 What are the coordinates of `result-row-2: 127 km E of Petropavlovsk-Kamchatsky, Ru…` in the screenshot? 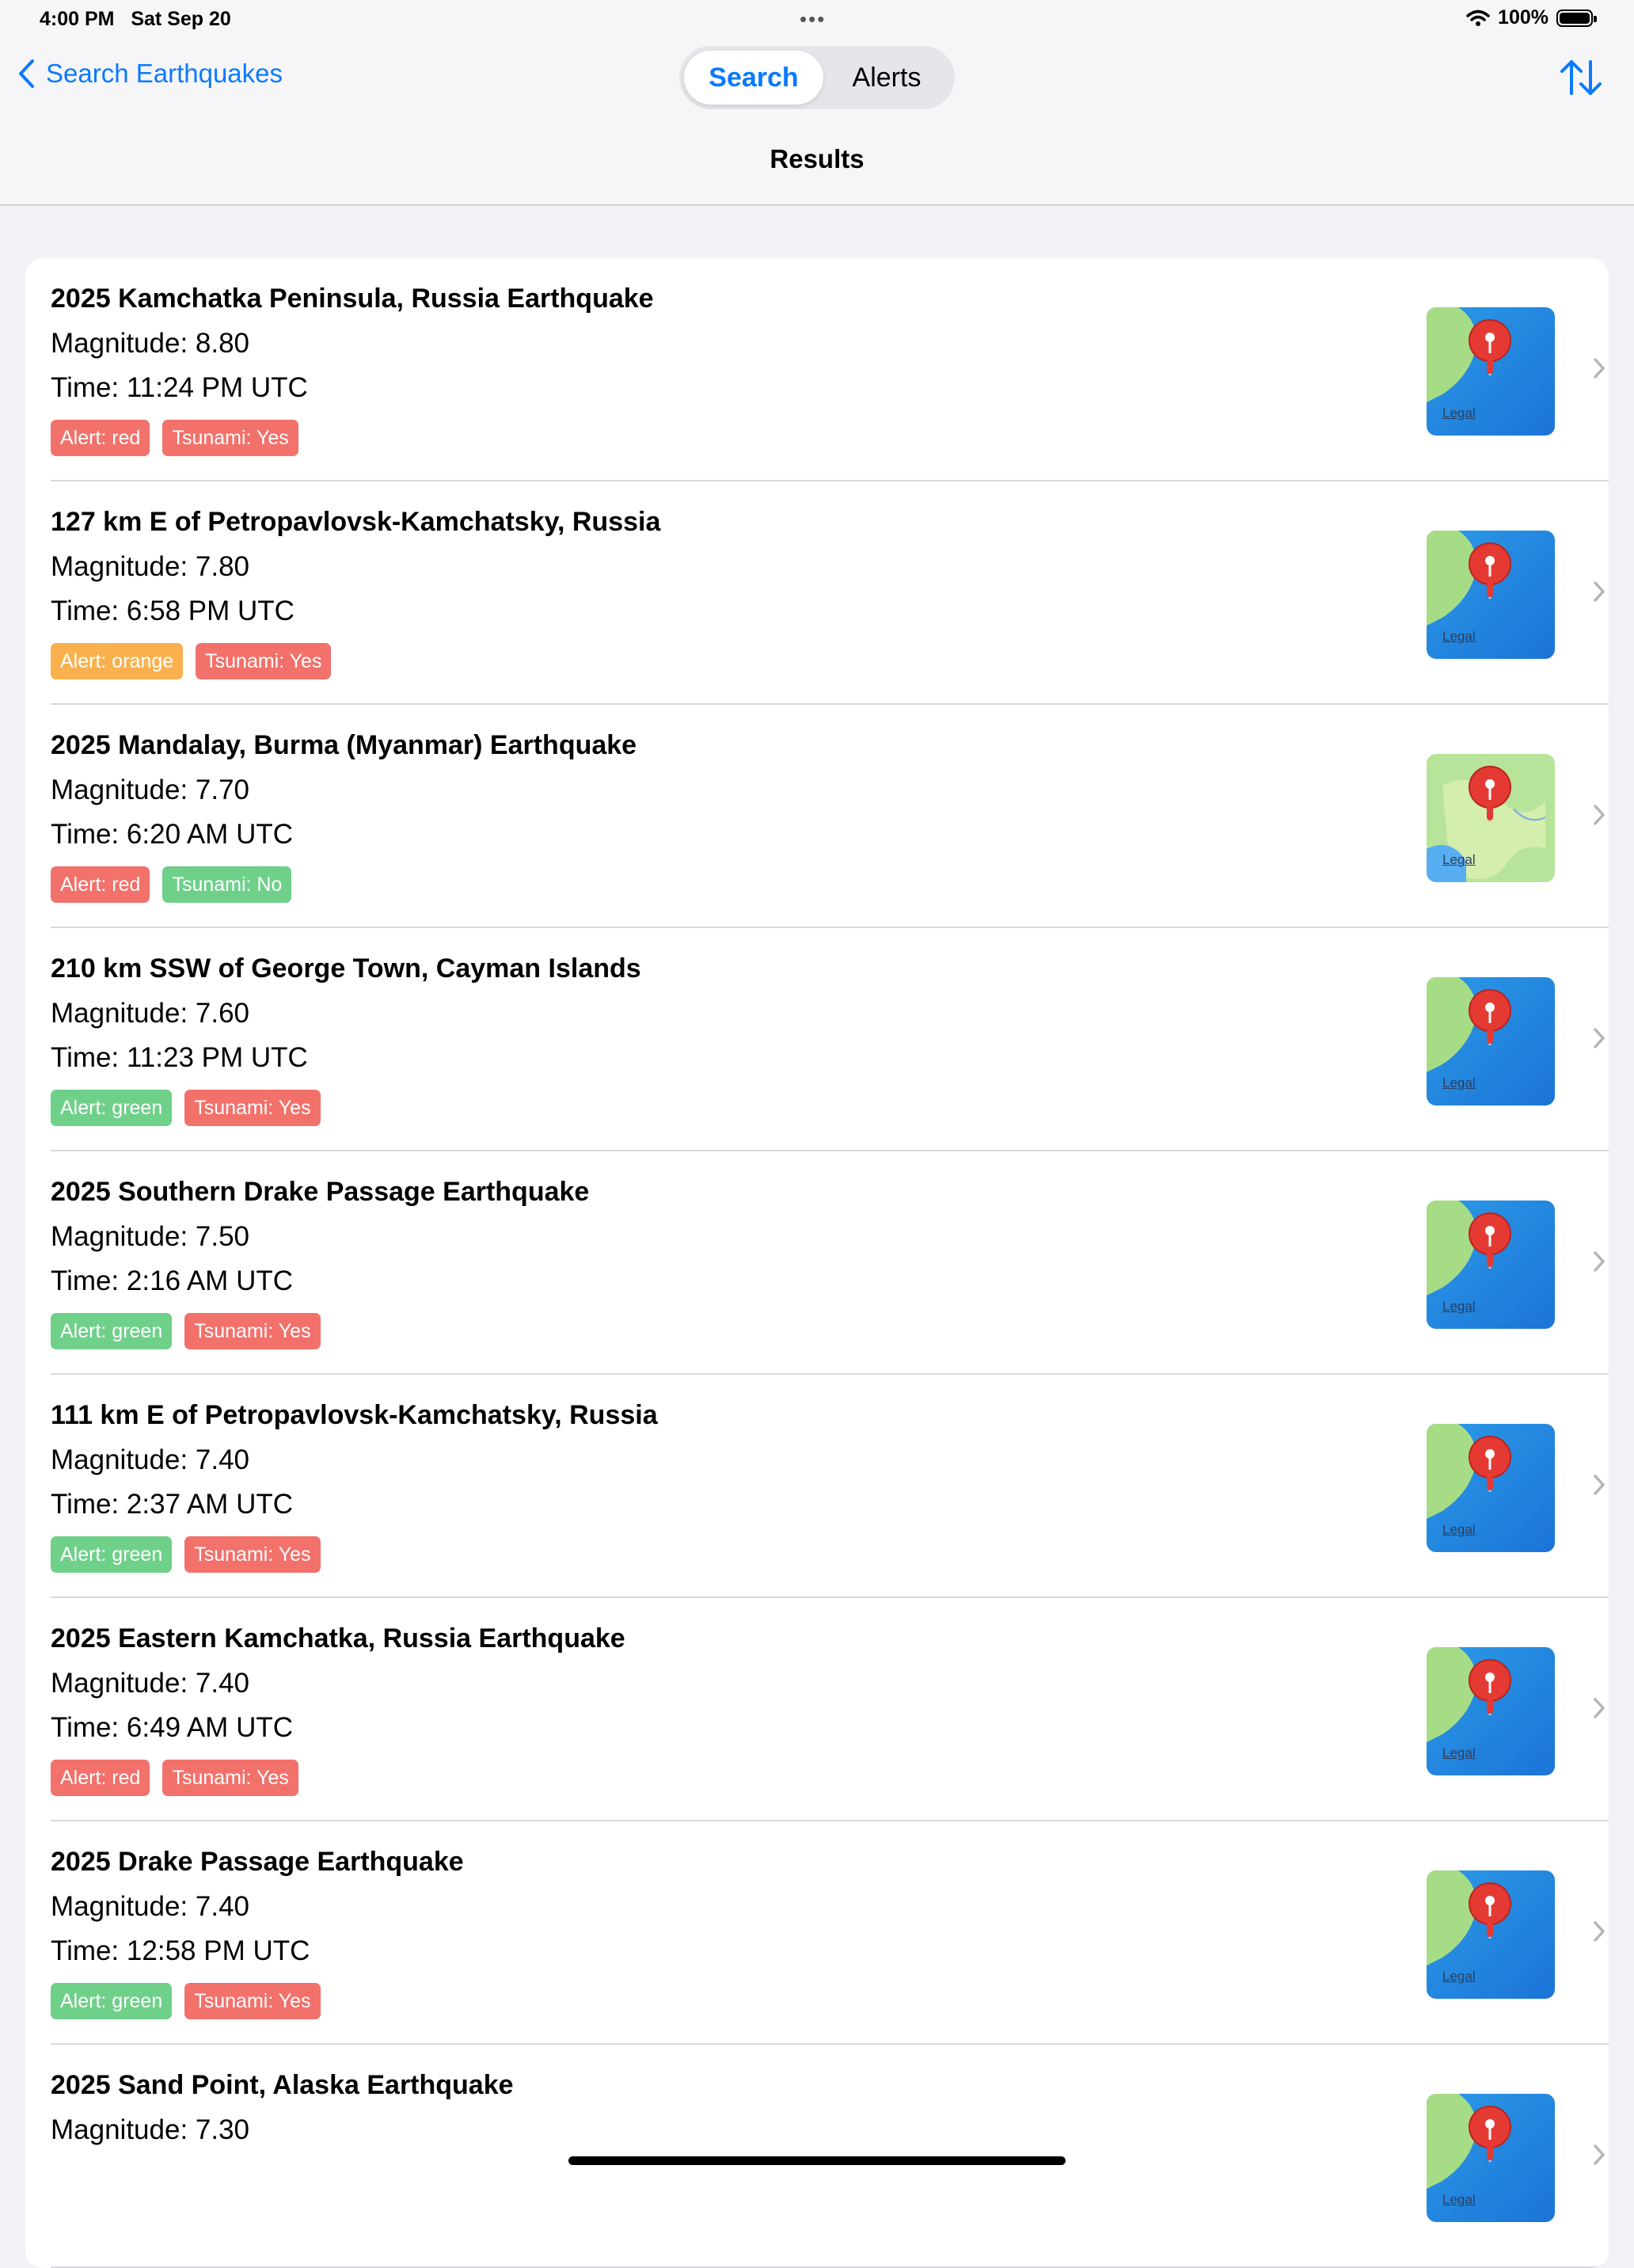 It's located at (817, 593).